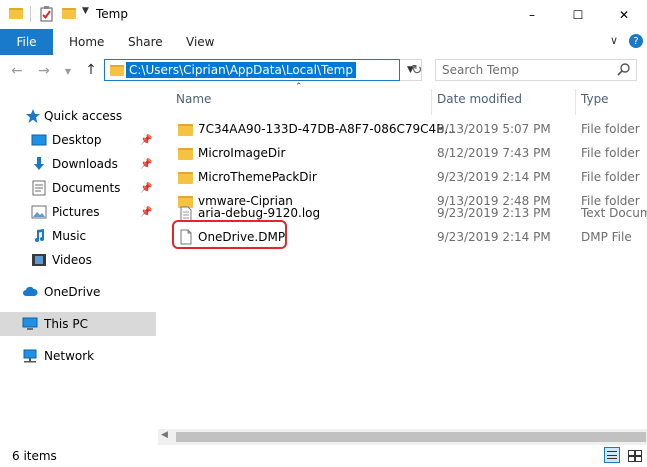 The image size is (647, 467). I want to click on sidebar-item-label: Documents, so click(86, 188).